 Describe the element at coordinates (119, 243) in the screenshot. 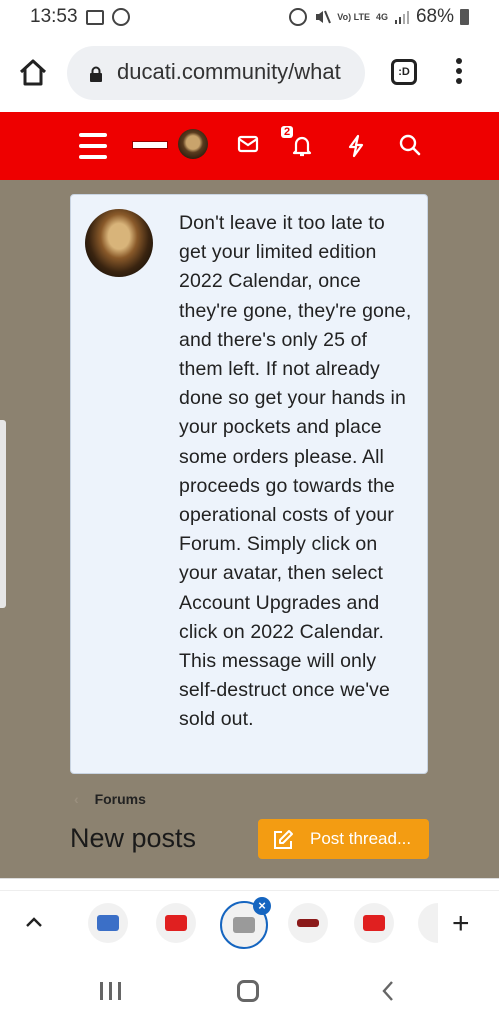

I see `notice-author-avatar` at that location.